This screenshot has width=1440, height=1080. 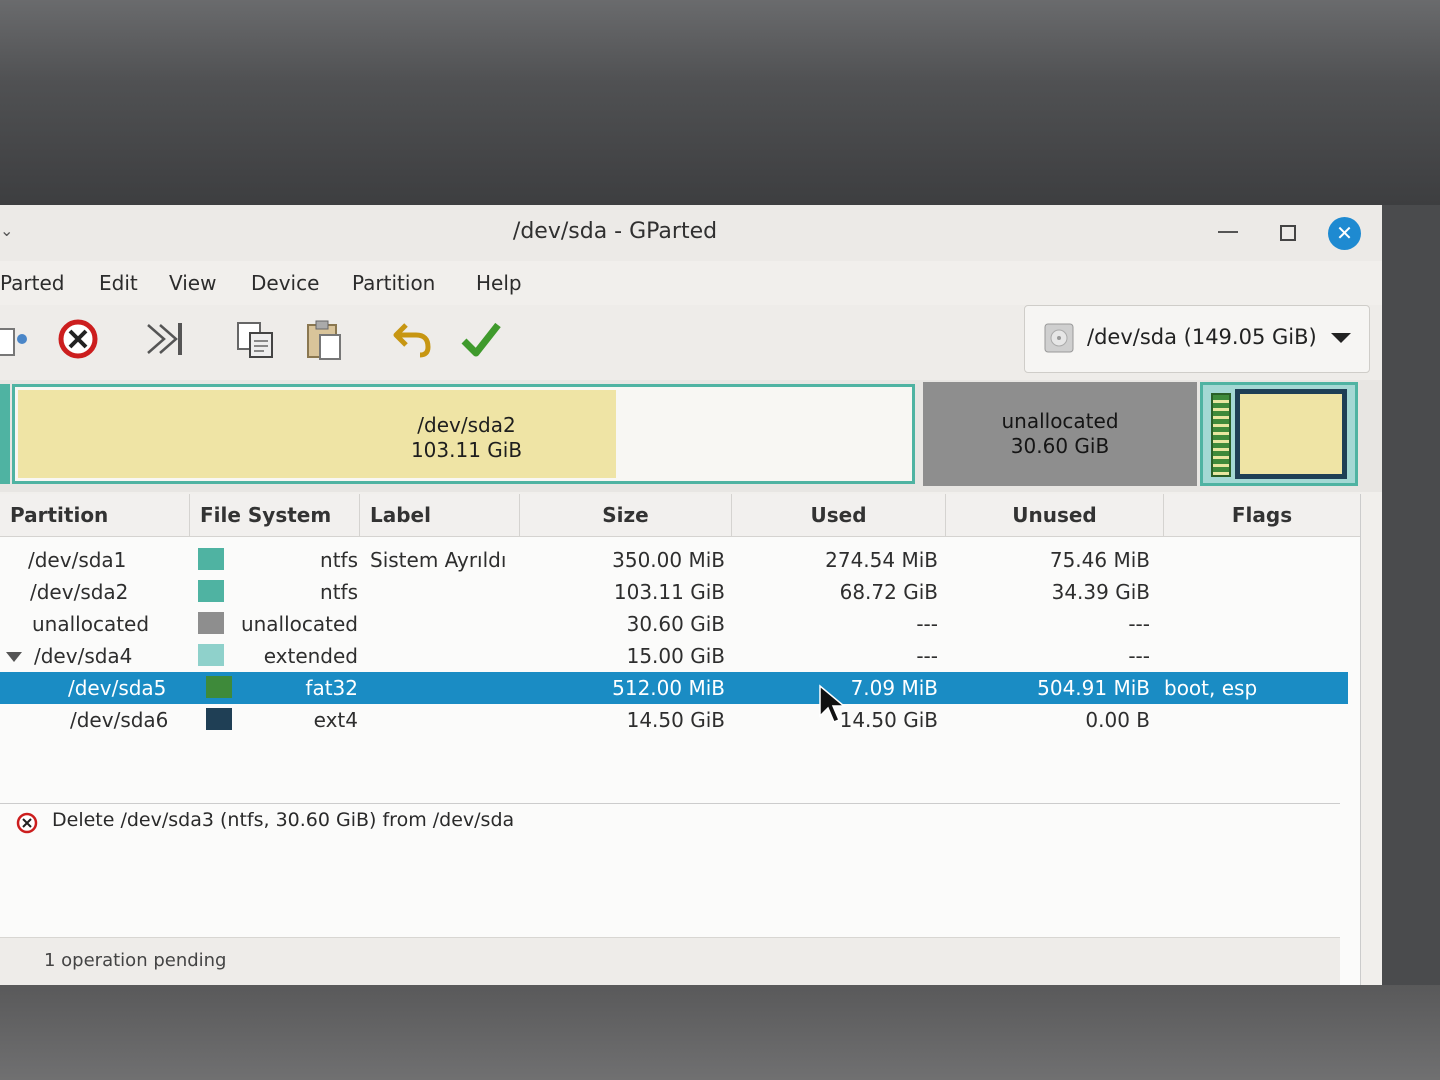 I want to click on apply-icon, so click(x=480, y=339).